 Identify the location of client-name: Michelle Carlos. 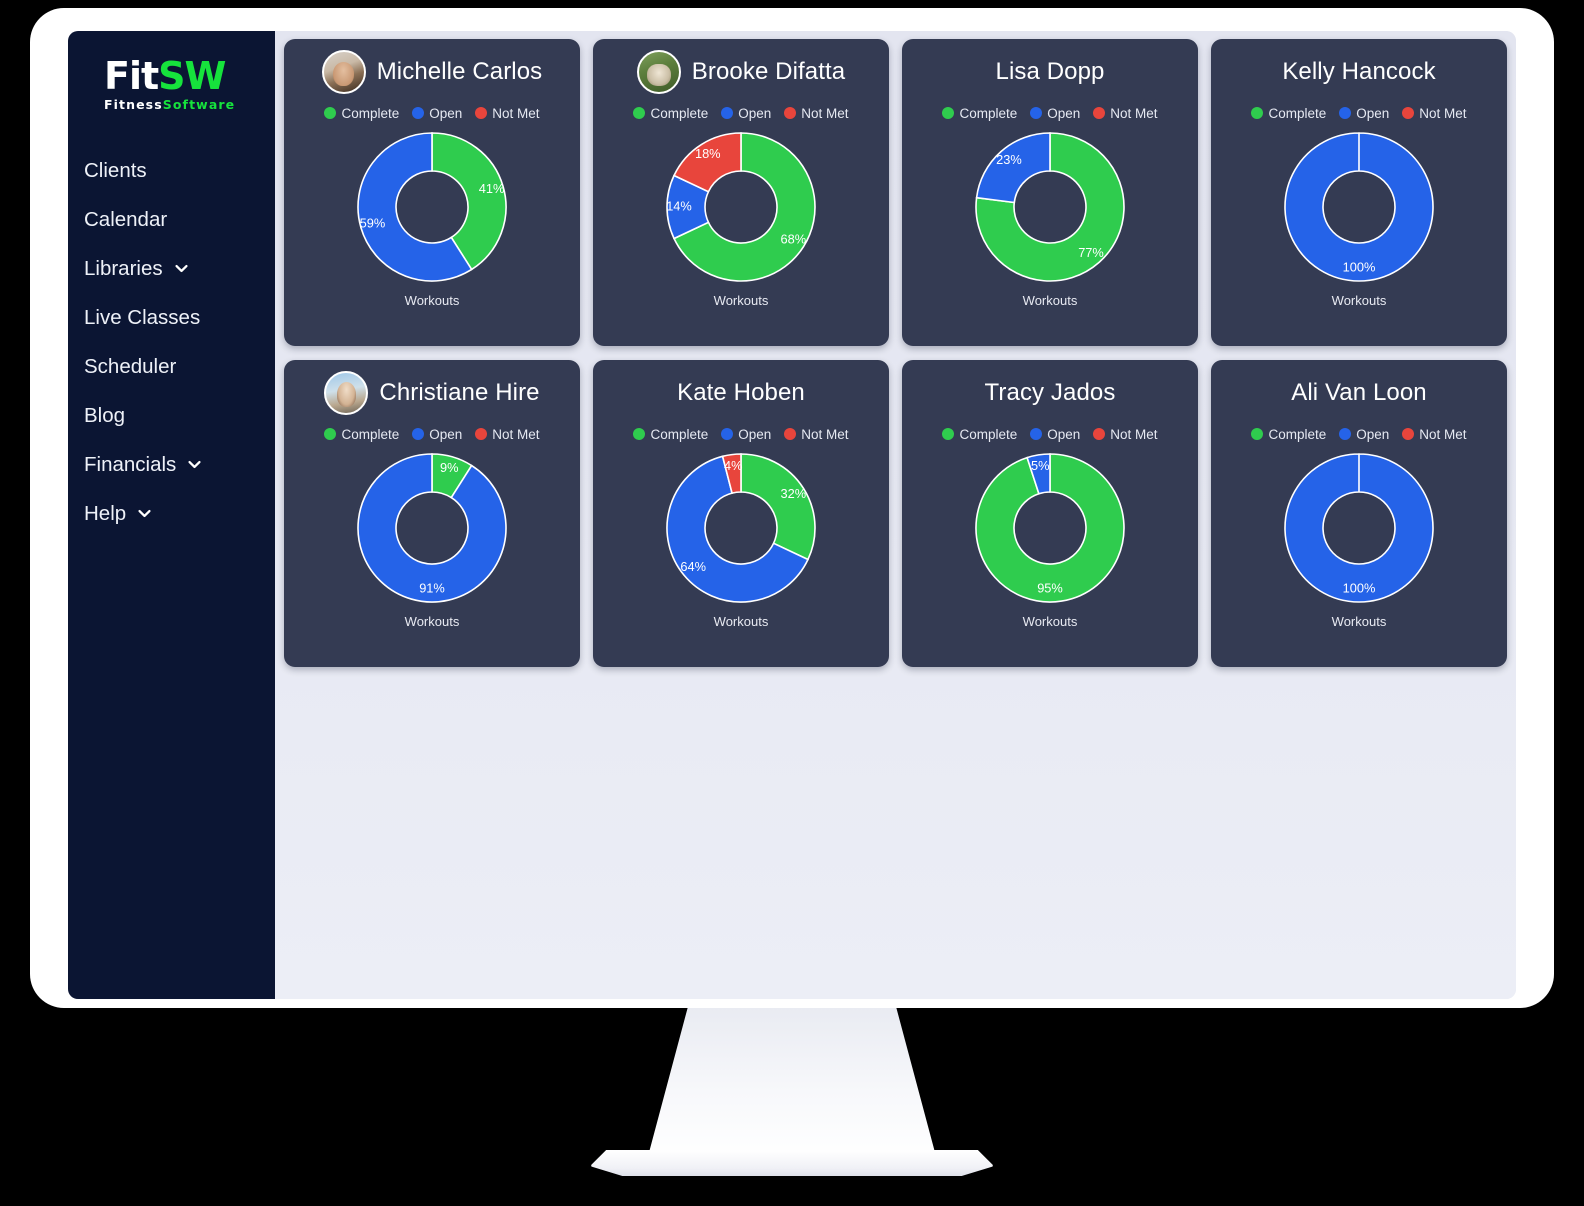
(459, 71).